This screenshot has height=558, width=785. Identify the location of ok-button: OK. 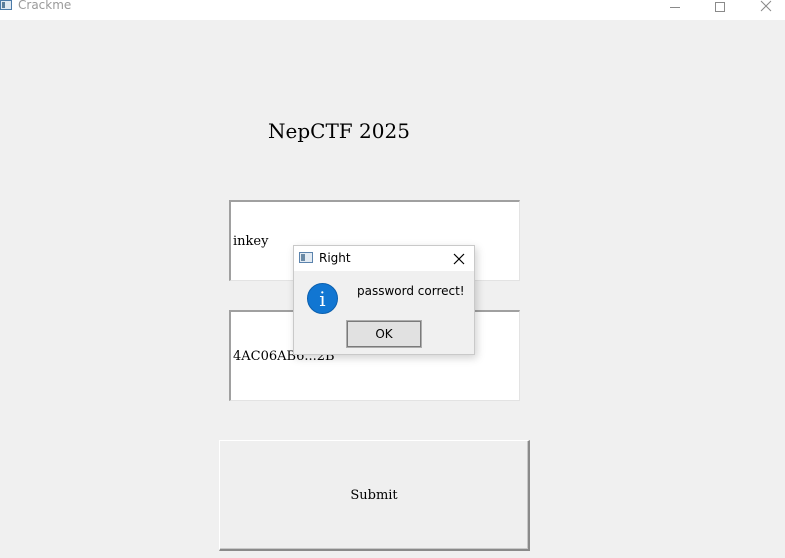
(384, 334).